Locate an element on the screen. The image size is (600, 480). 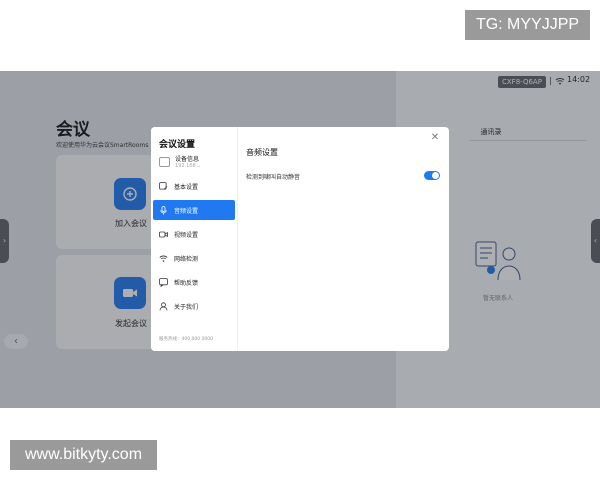
menu-item-label: 基本设置 is located at coordinates (186, 187).